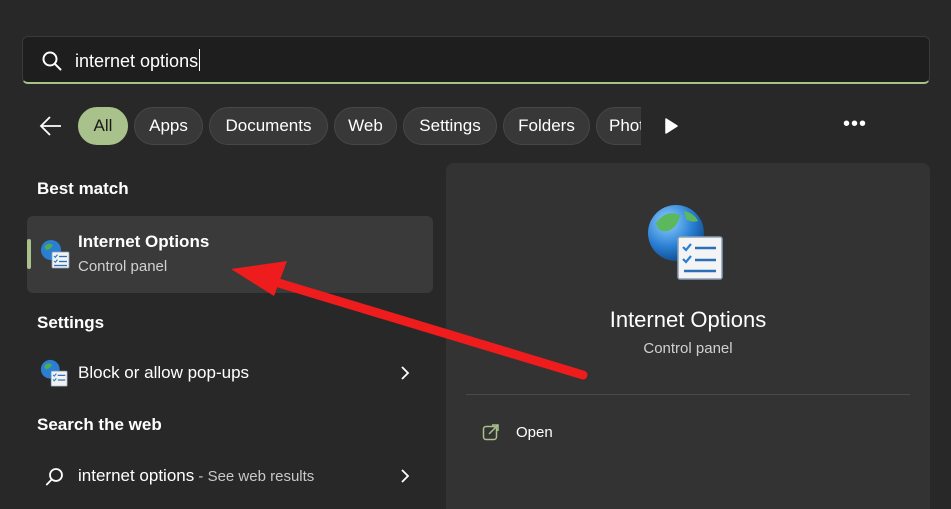 The width and height of the screenshot is (951, 509). I want to click on divider, so click(688, 394).